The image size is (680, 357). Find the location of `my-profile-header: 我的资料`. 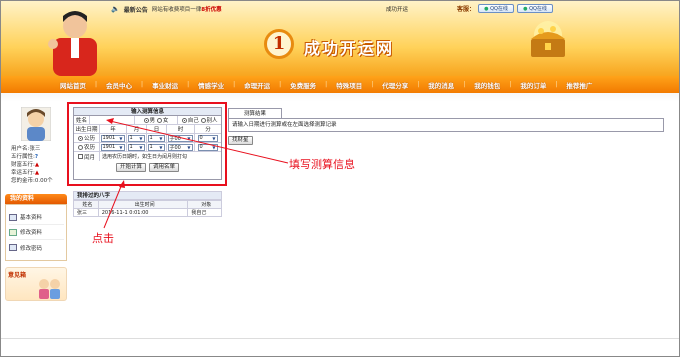

my-profile-header: 我的资料 is located at coordinates (36, 199).